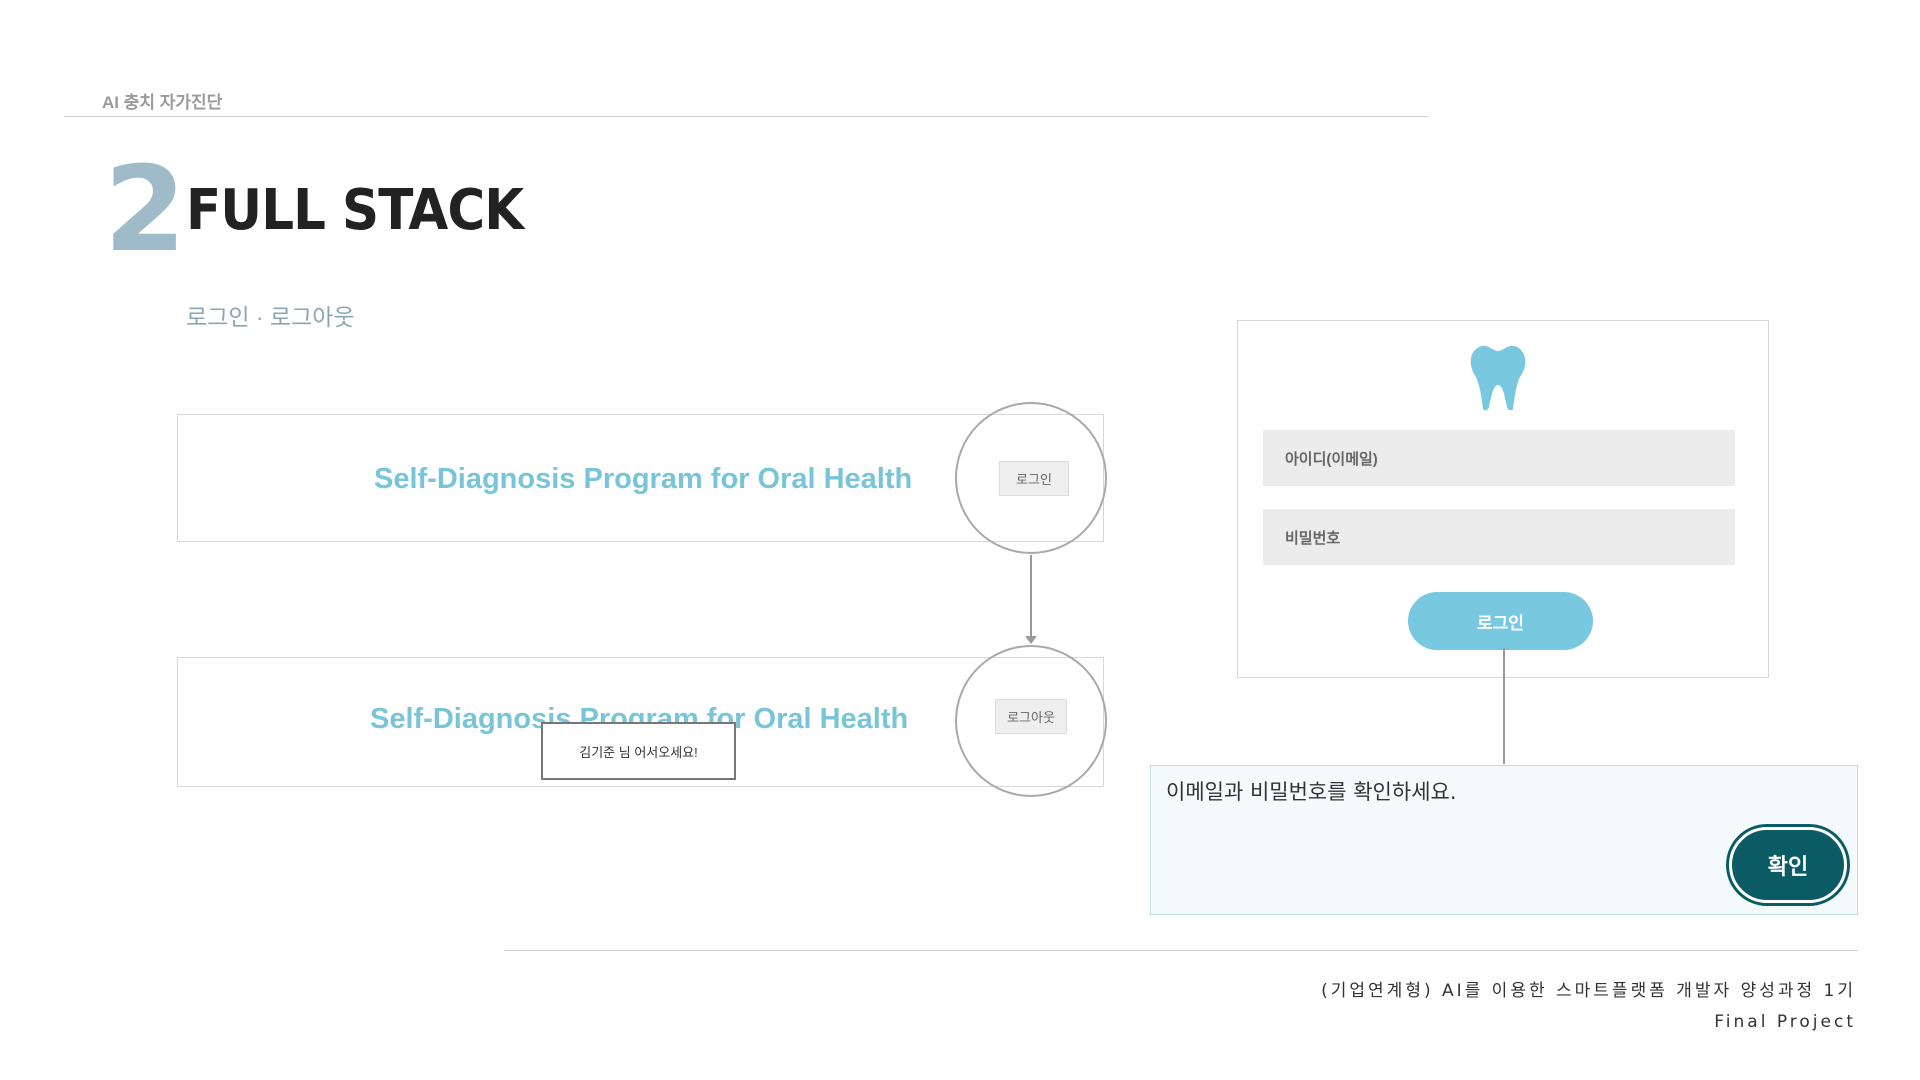 The width and height of the screenshot is (1920, 1080). What do you see at coordinates (638, 751) in the screenshot?
I see `welcome-message: 김기준 님 어서오세요!` at bounding box center [638, 751].